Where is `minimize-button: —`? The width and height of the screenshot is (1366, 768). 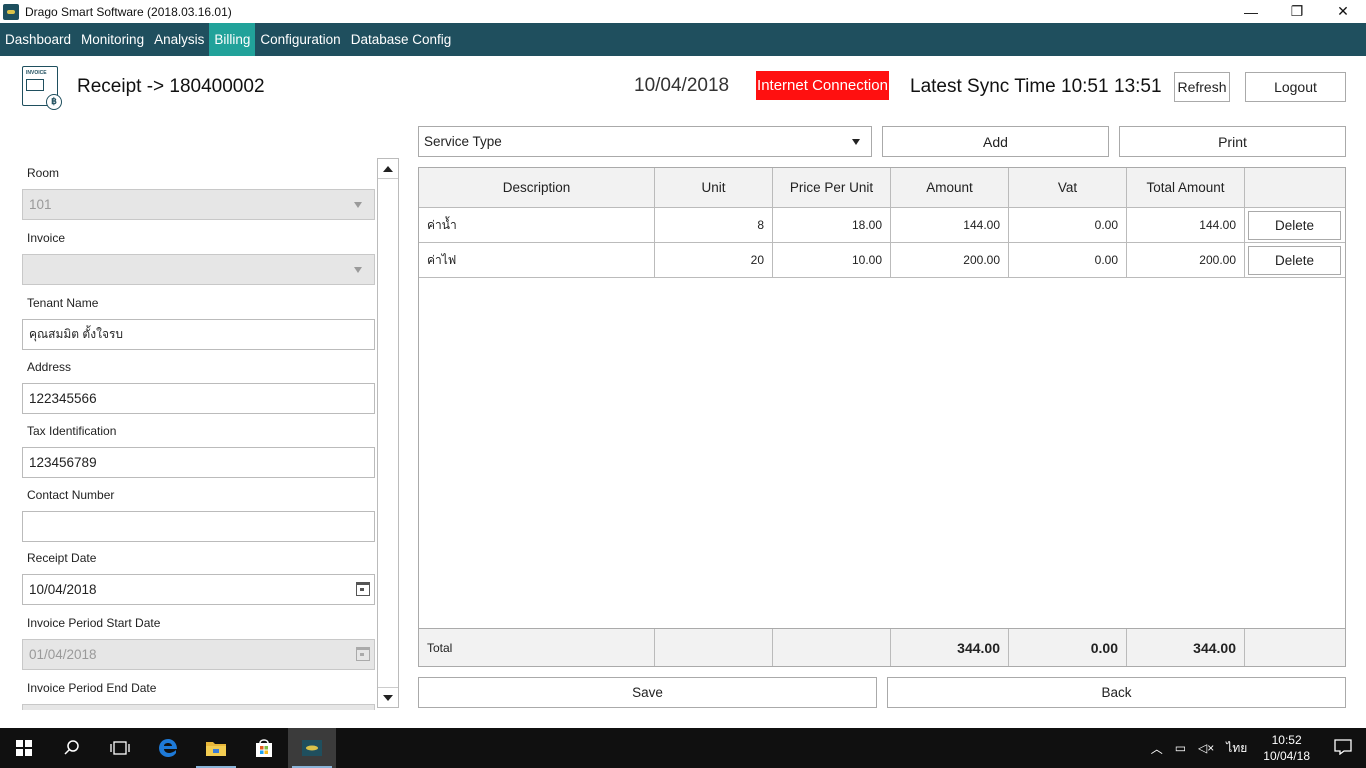
minimize-button: — is located at coordinates (1251, 11).